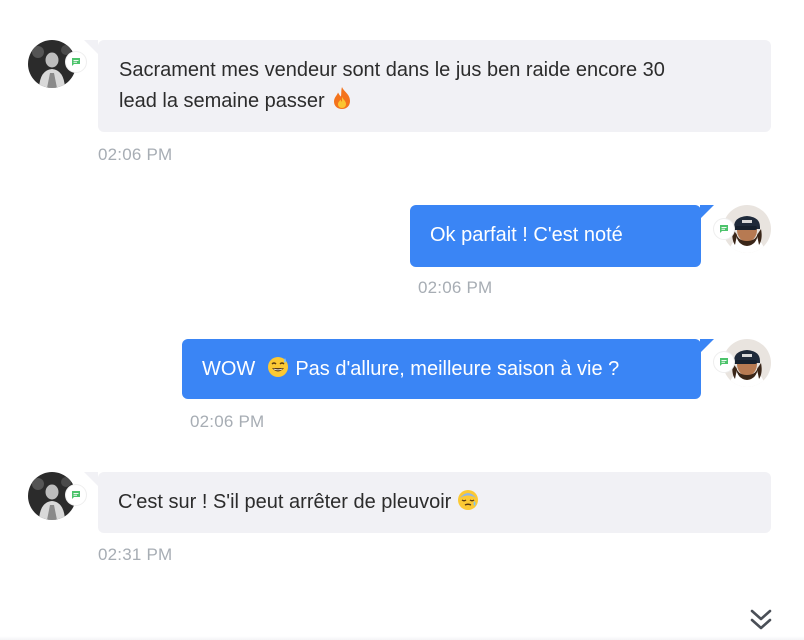 The width and height of the screenshot is (804, 640). What do you see at coordinates (402, 638) in the screenshot?
I see `composer-divider` at bounding box center [402, 638].